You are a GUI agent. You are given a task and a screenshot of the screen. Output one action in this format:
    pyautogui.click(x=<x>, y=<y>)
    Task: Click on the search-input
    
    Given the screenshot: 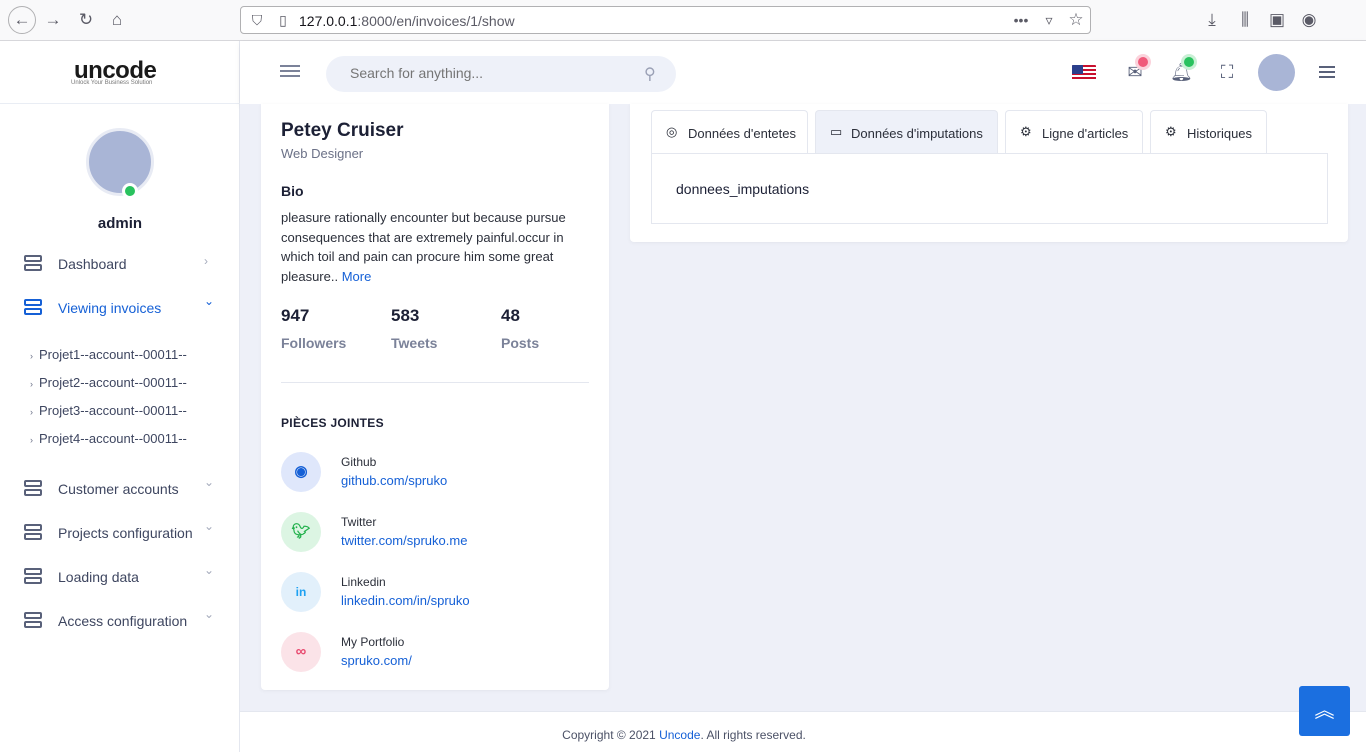 What is the action you would take?
    pyautogui.click(x=490, y=73)
    